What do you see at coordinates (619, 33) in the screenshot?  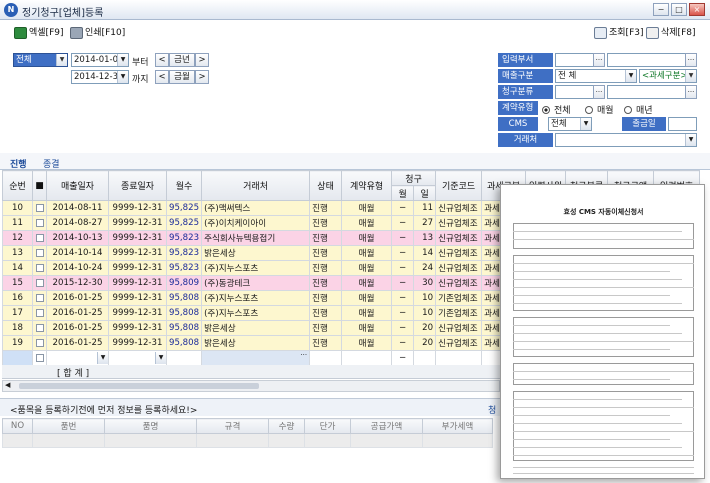 I see `search-button: 조회[F3]` at bounding box center [619, 33].